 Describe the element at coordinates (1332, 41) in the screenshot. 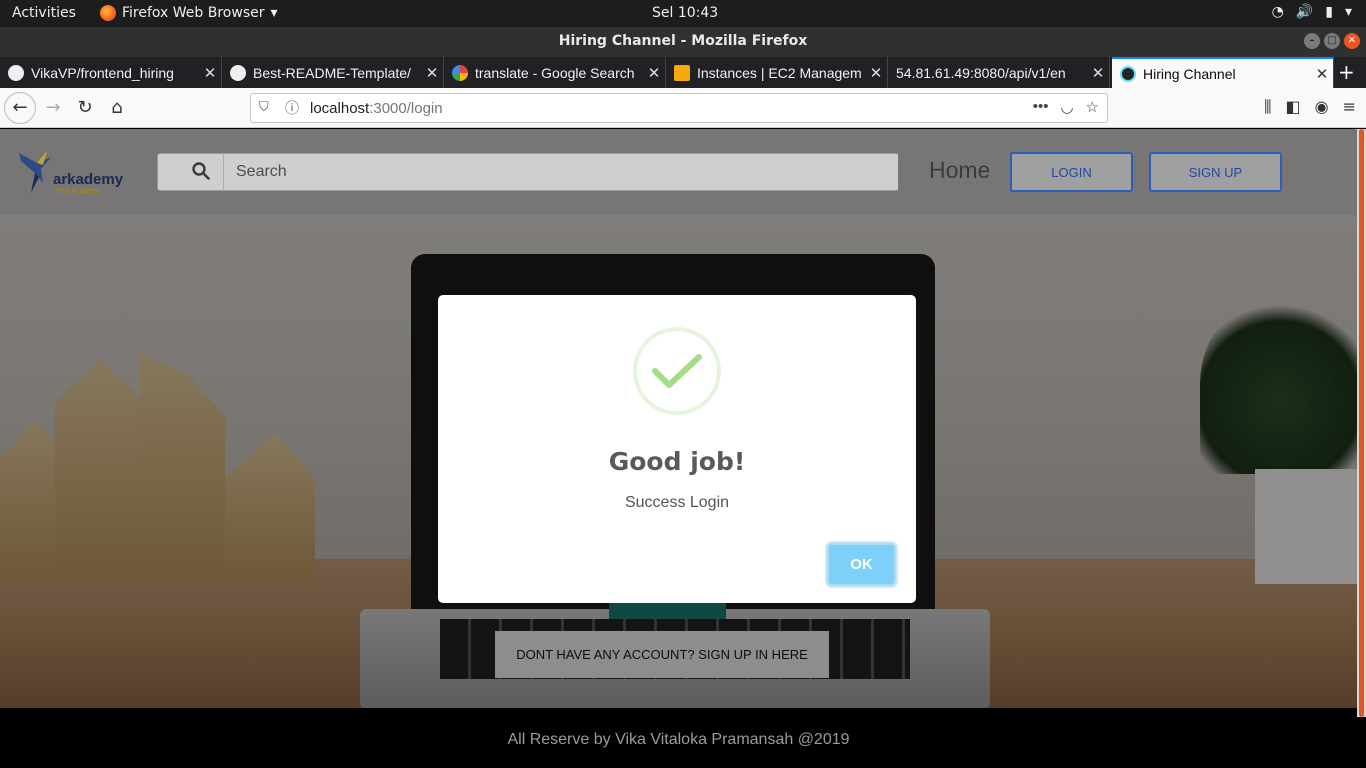

I see `maximize-button: □` at that location.